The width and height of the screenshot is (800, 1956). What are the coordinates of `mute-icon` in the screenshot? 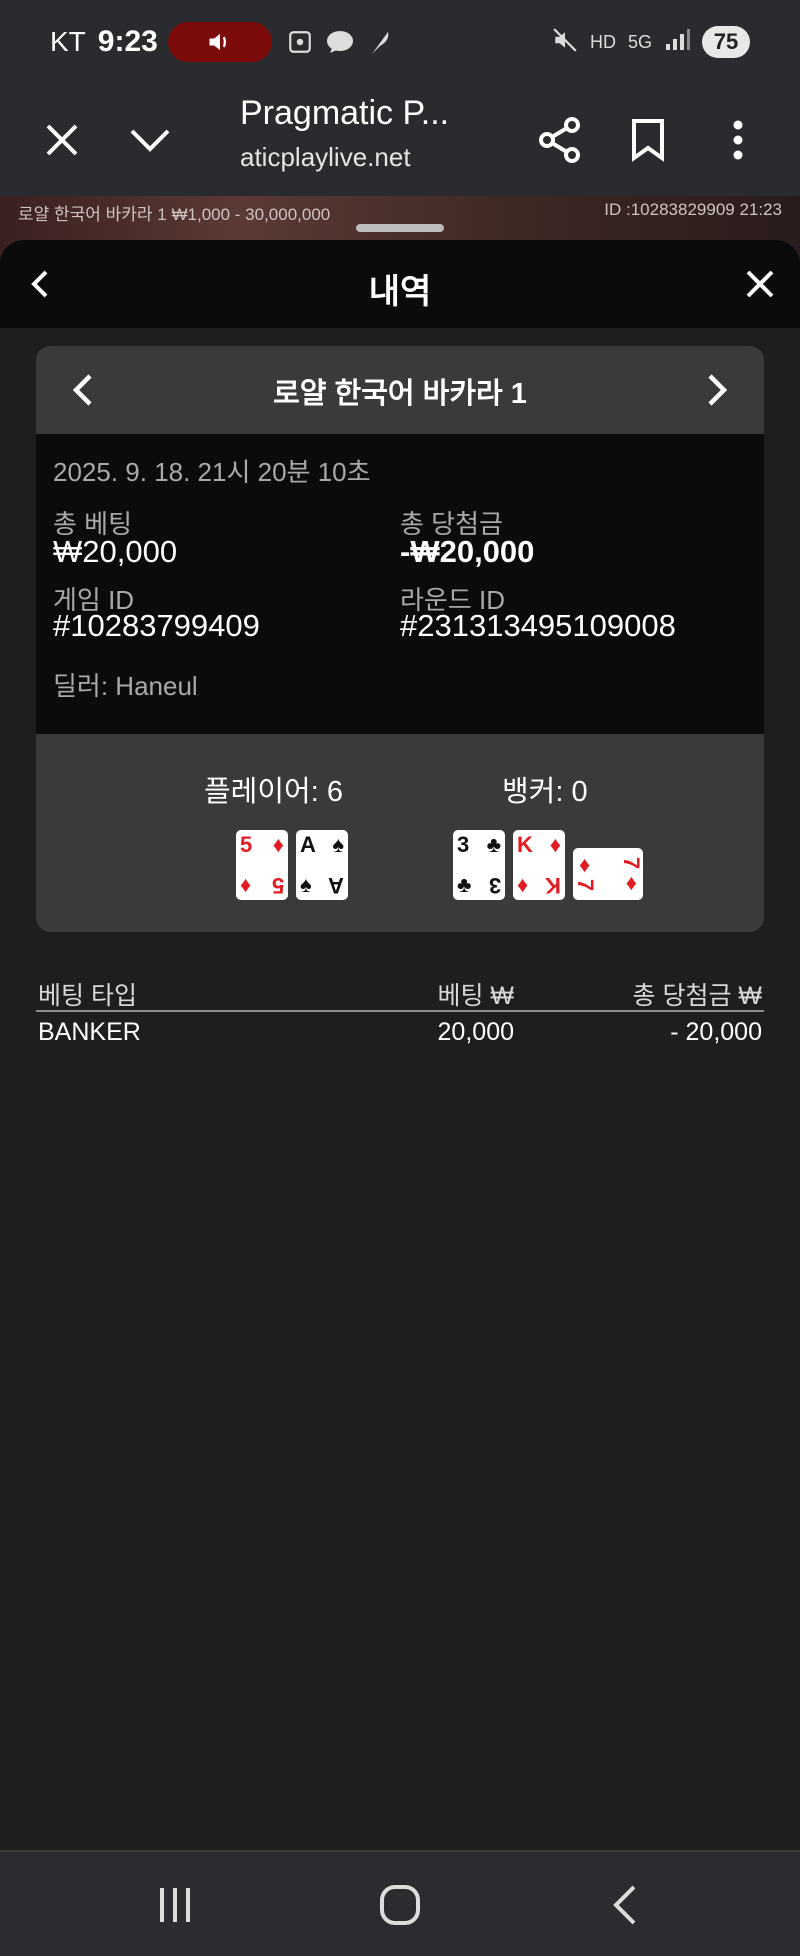 It's located at (565, 42).